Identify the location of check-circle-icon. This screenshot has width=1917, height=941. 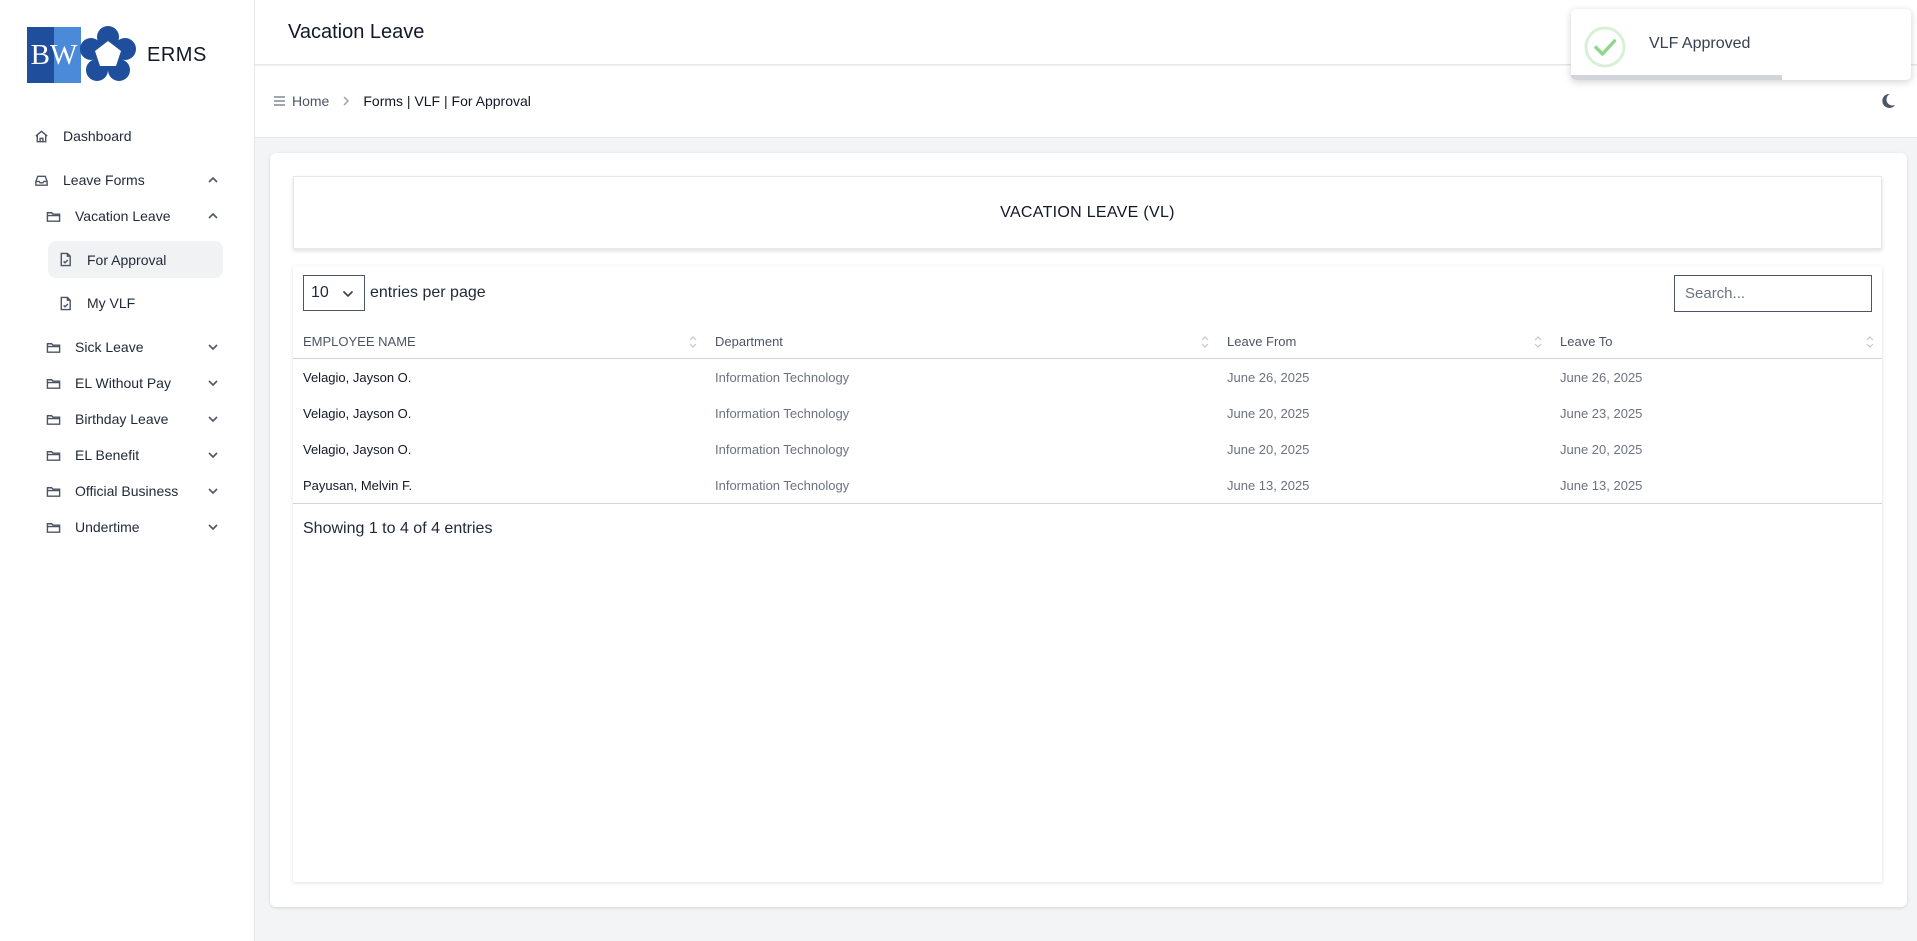
(1605, 47).